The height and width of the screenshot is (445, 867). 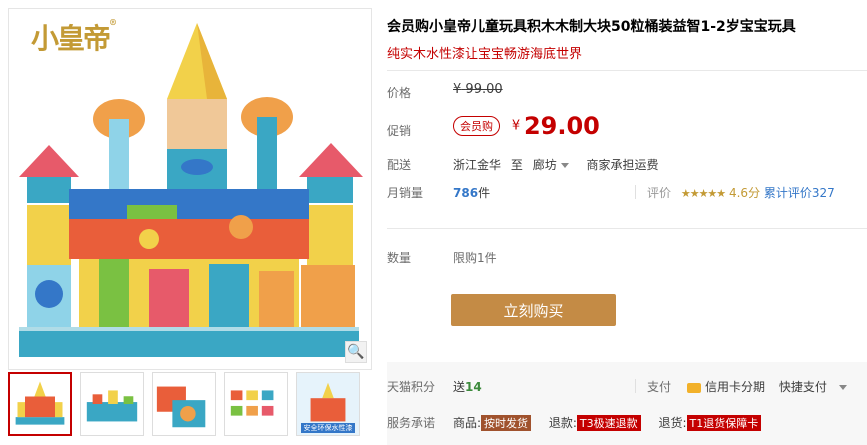 What do you see at coordinates (399, 131) in the screenshot?
I see `promo-label: 促销` at bounding box center [399, 131].